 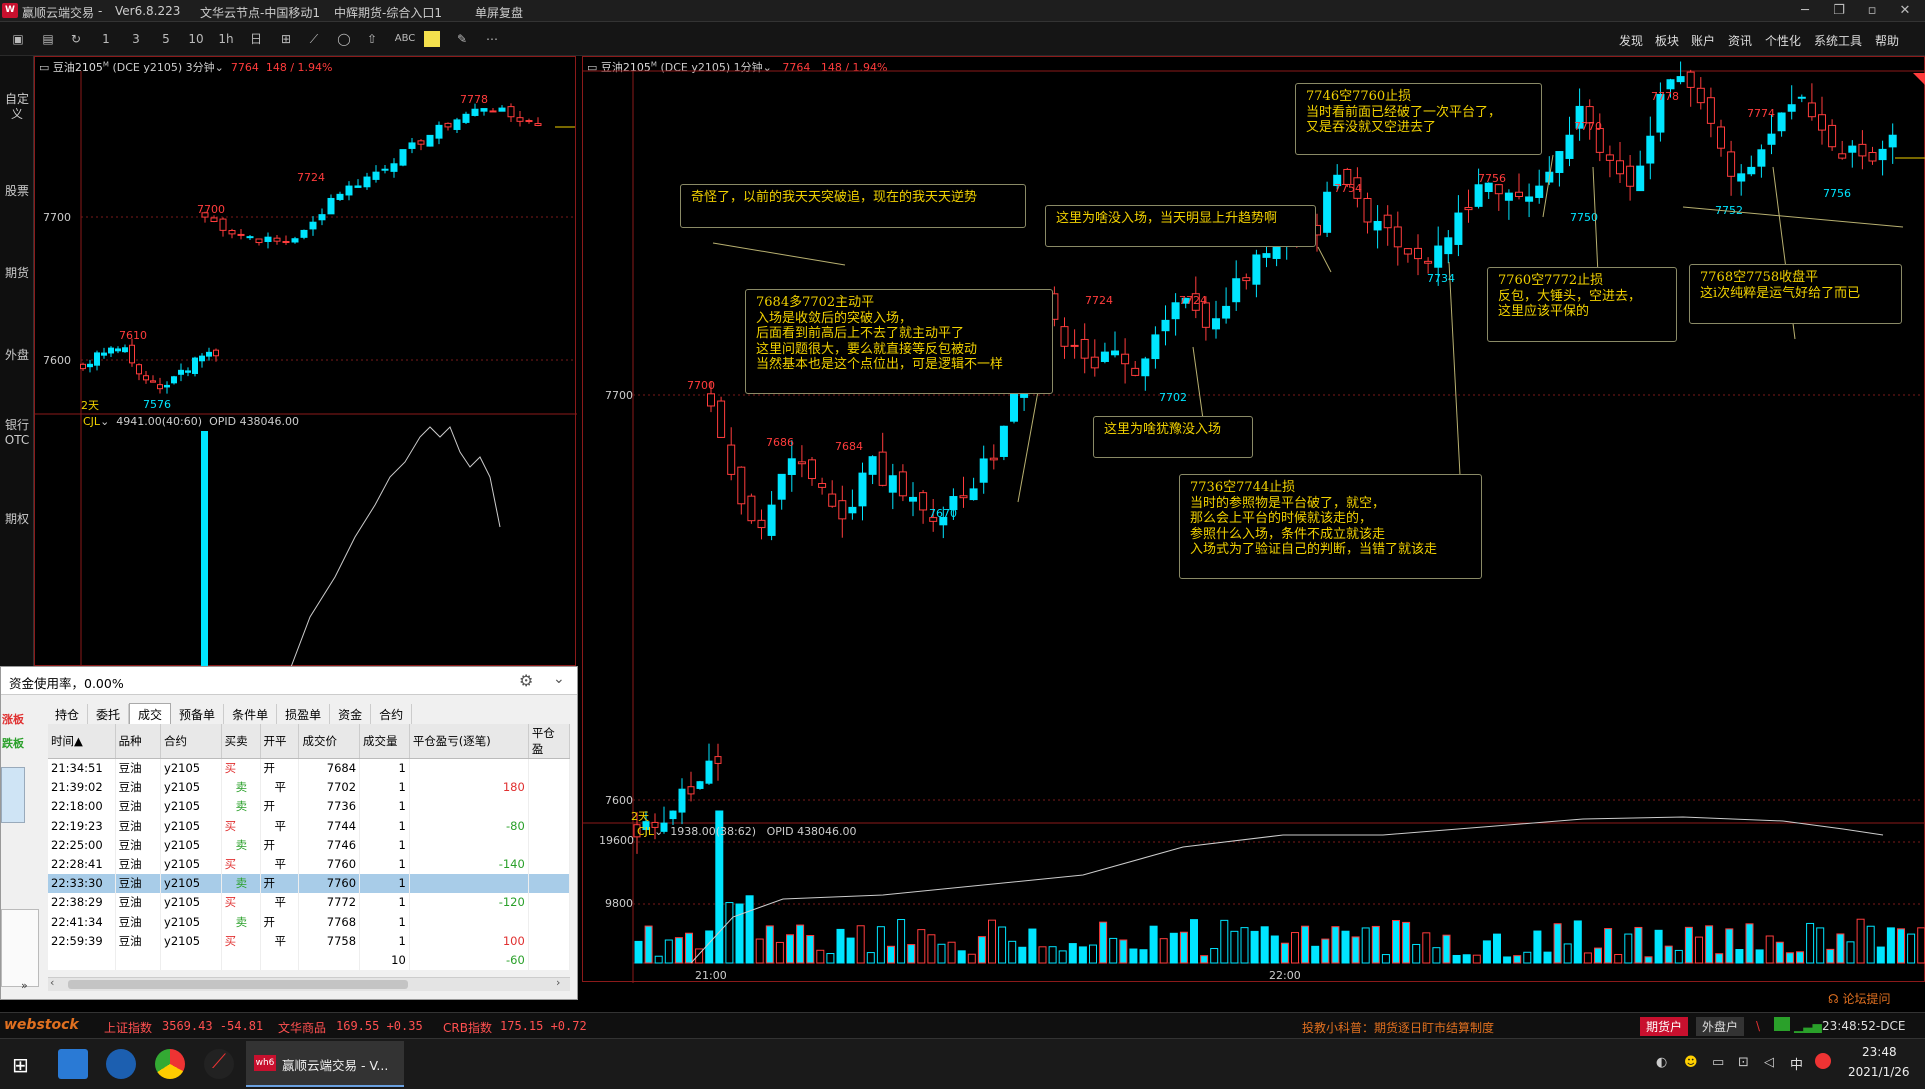 I want to click on column-header: 开平, so click(x=280, y=741).